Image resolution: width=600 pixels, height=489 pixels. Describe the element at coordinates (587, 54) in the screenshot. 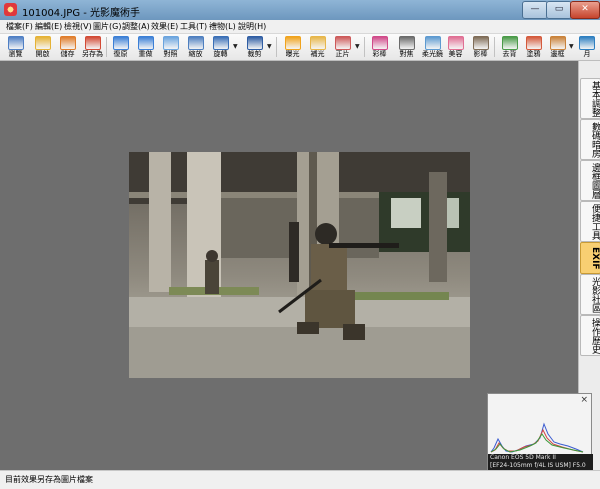

I see `month-label: 月` at that location.